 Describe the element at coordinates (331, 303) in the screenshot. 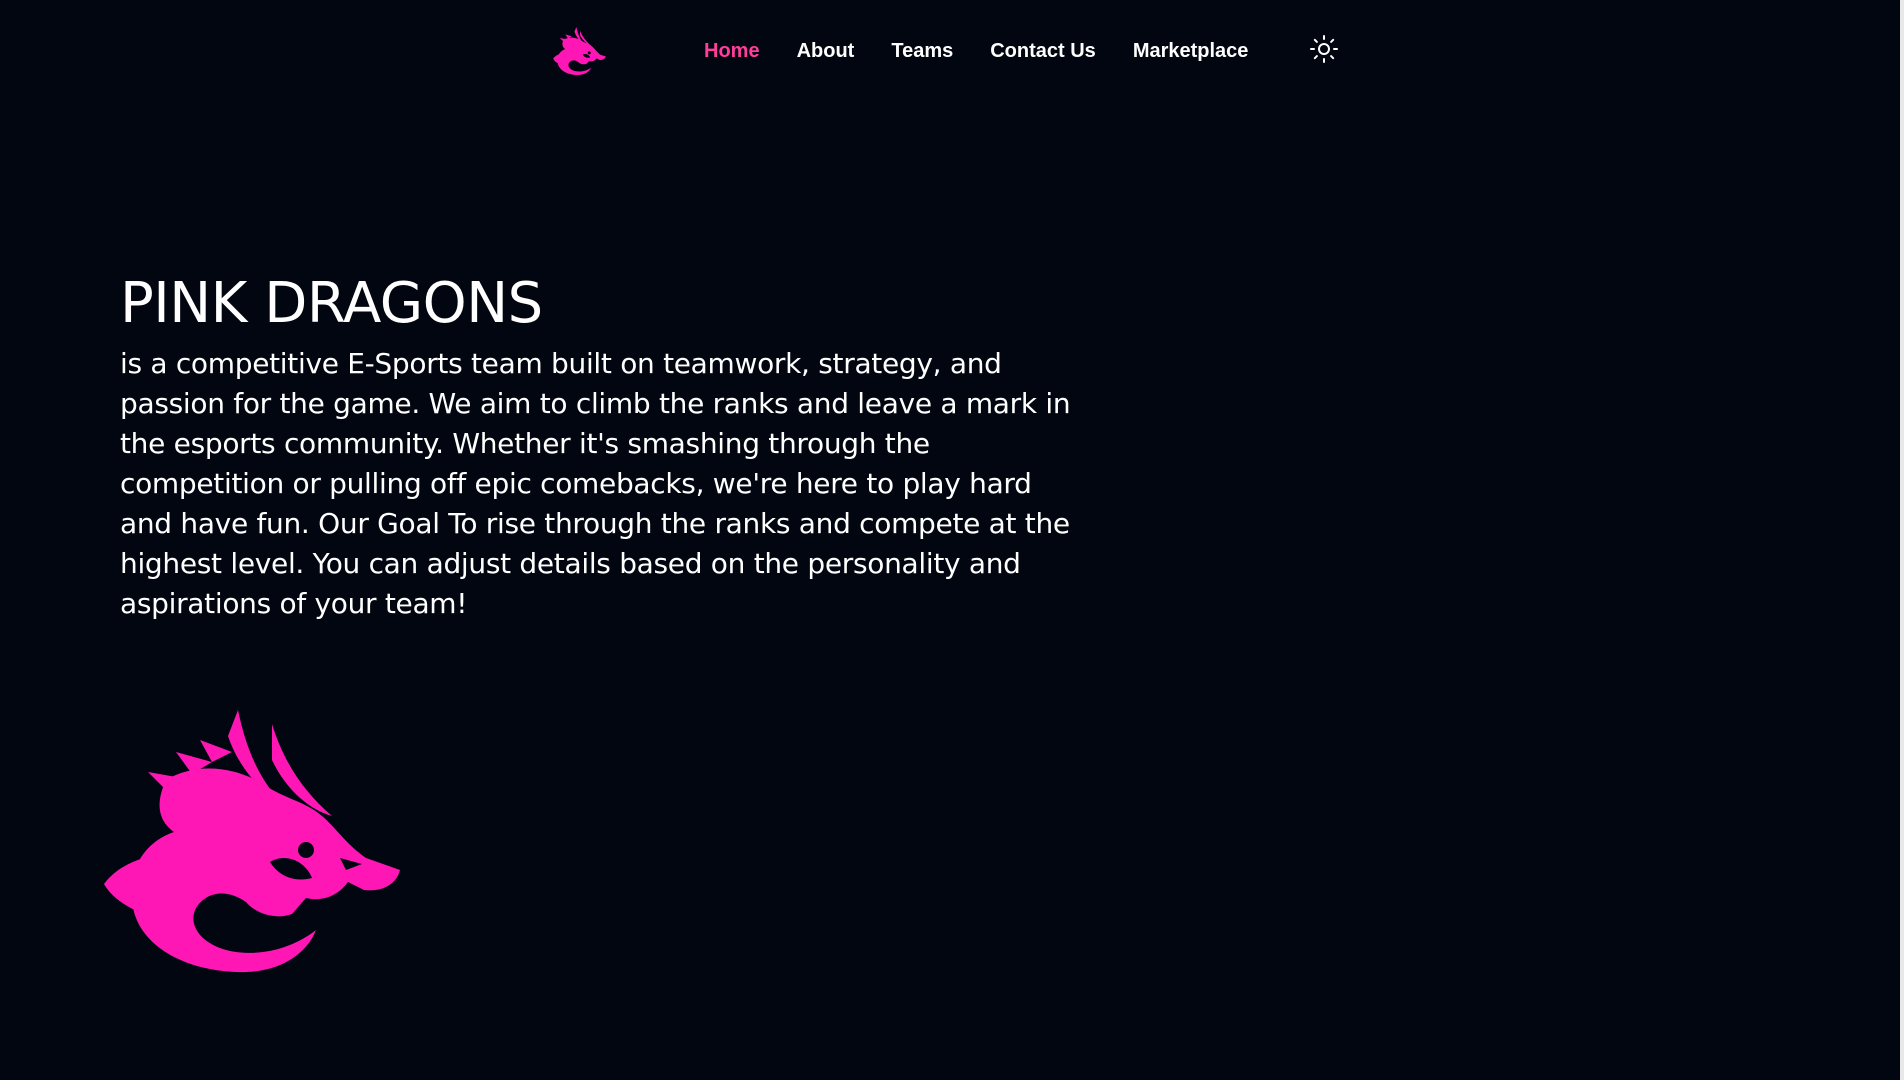

I see `hero-title: PINK DRAGONS` at that location.